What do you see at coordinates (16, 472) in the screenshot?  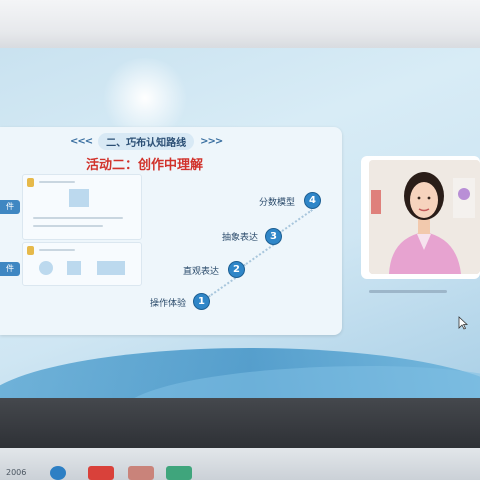 I see `taskbar-left-text: 2006` at bounding box center [16, 472].